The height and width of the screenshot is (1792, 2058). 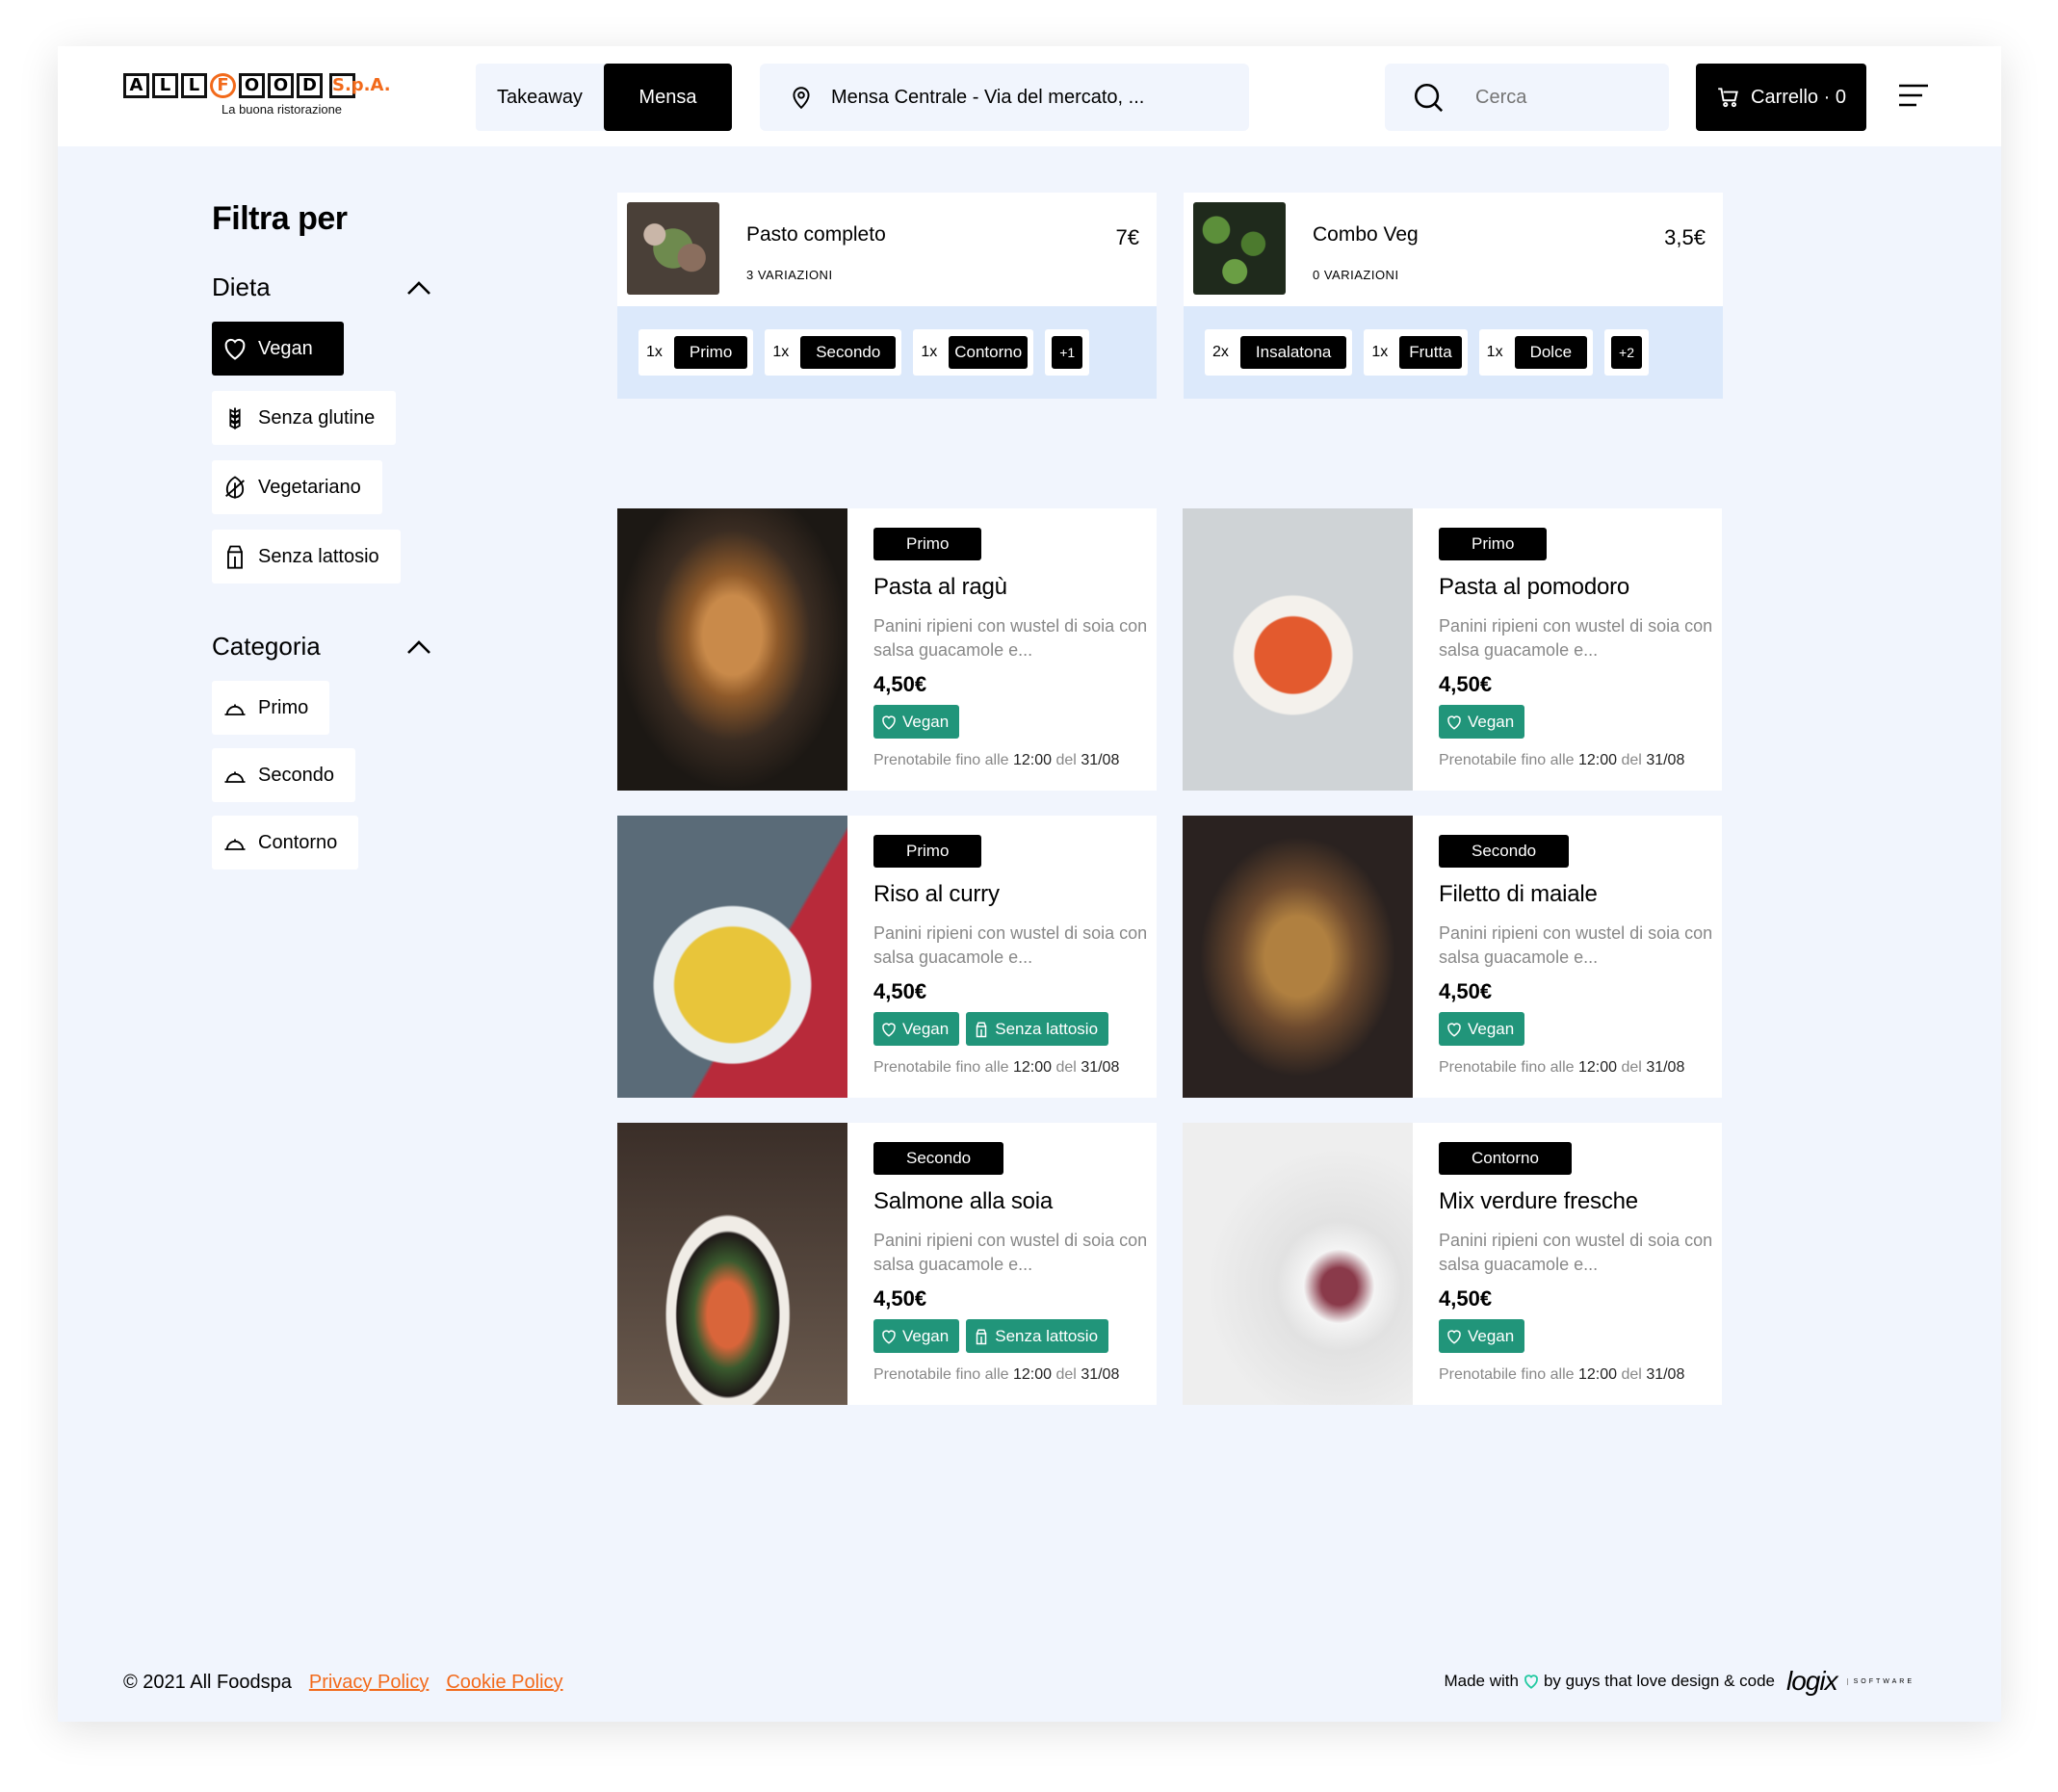 I want to click on availability: Prenotabile fino alle 12:00 del 31/08, so click(x=1015, y=1375).